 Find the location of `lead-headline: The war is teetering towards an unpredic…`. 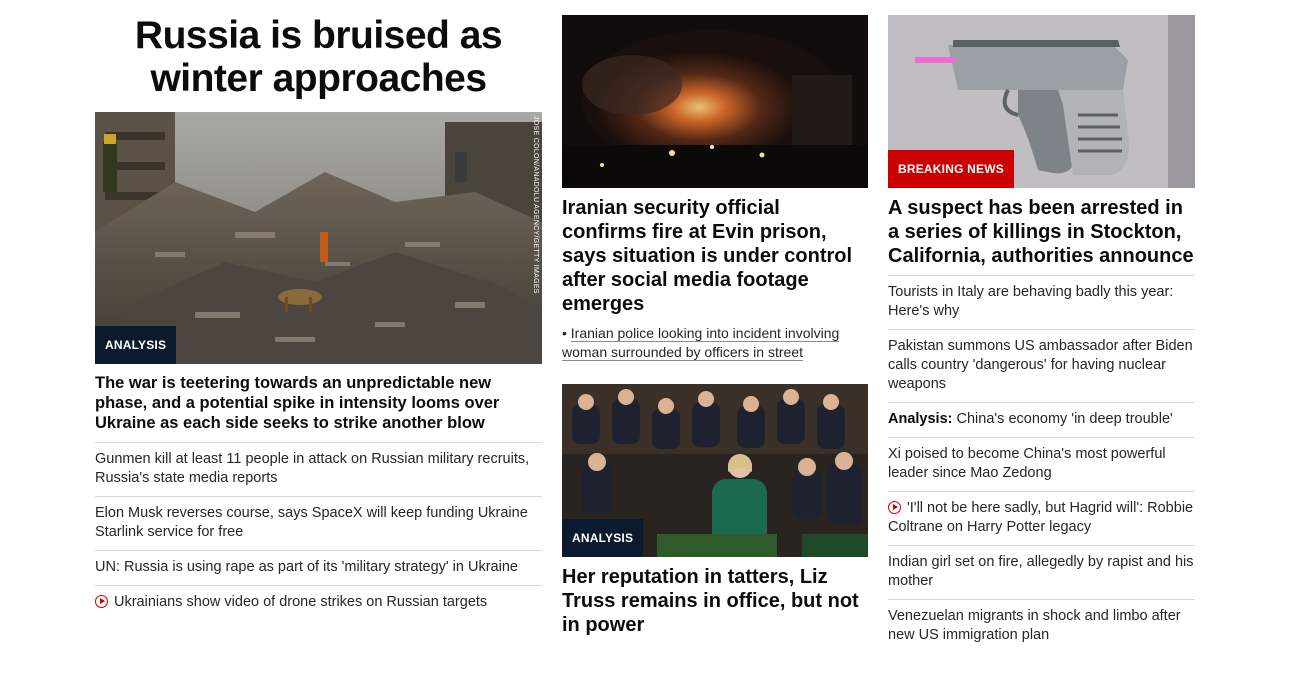

lead-headline: The war is teetering towards an unpredic… is located at coordinates (318, 408).